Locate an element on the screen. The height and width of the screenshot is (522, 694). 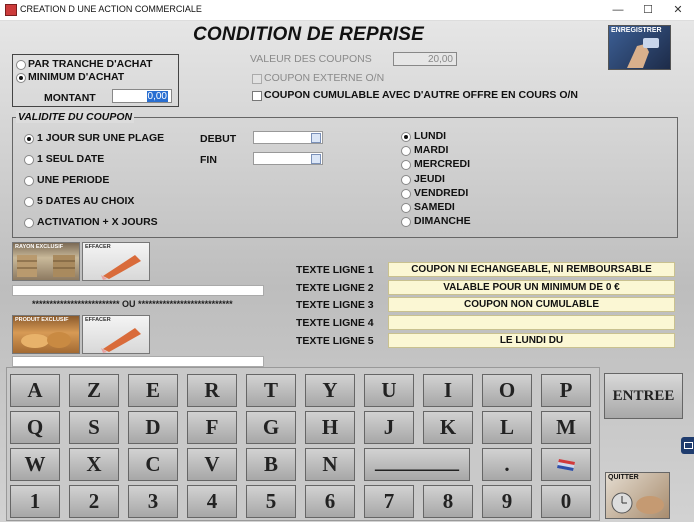
key-k: K is located at coordinates (448, 427).